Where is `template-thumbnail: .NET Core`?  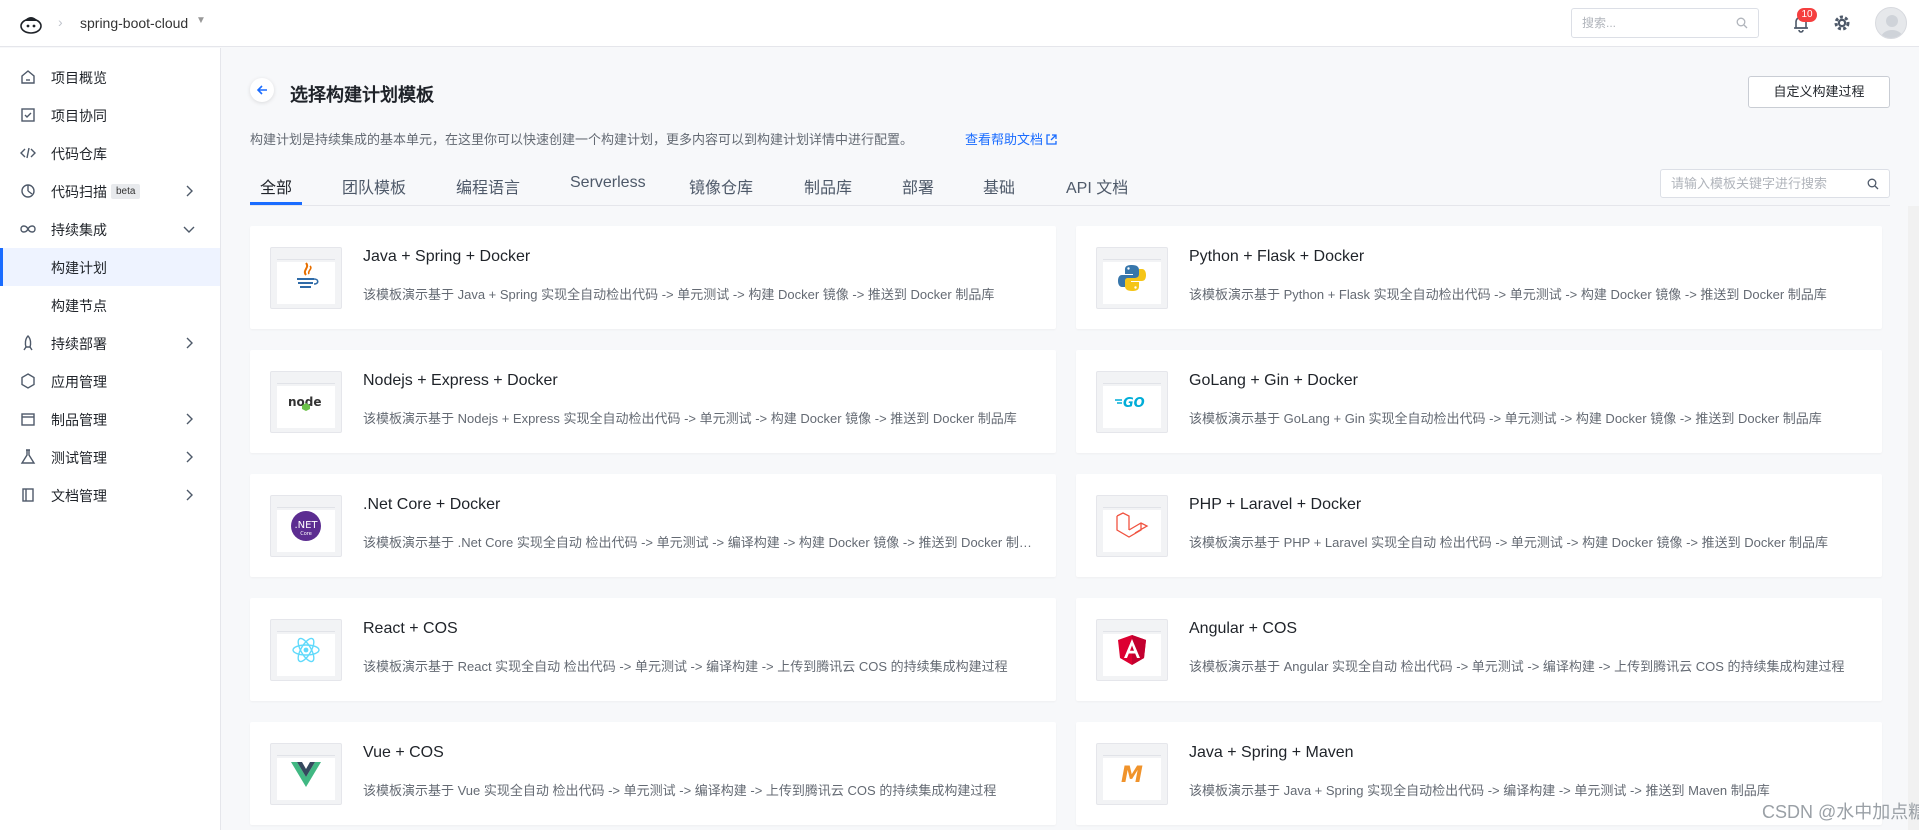 template-thumbnail: .NET Core is located at coordinates (306, 526).